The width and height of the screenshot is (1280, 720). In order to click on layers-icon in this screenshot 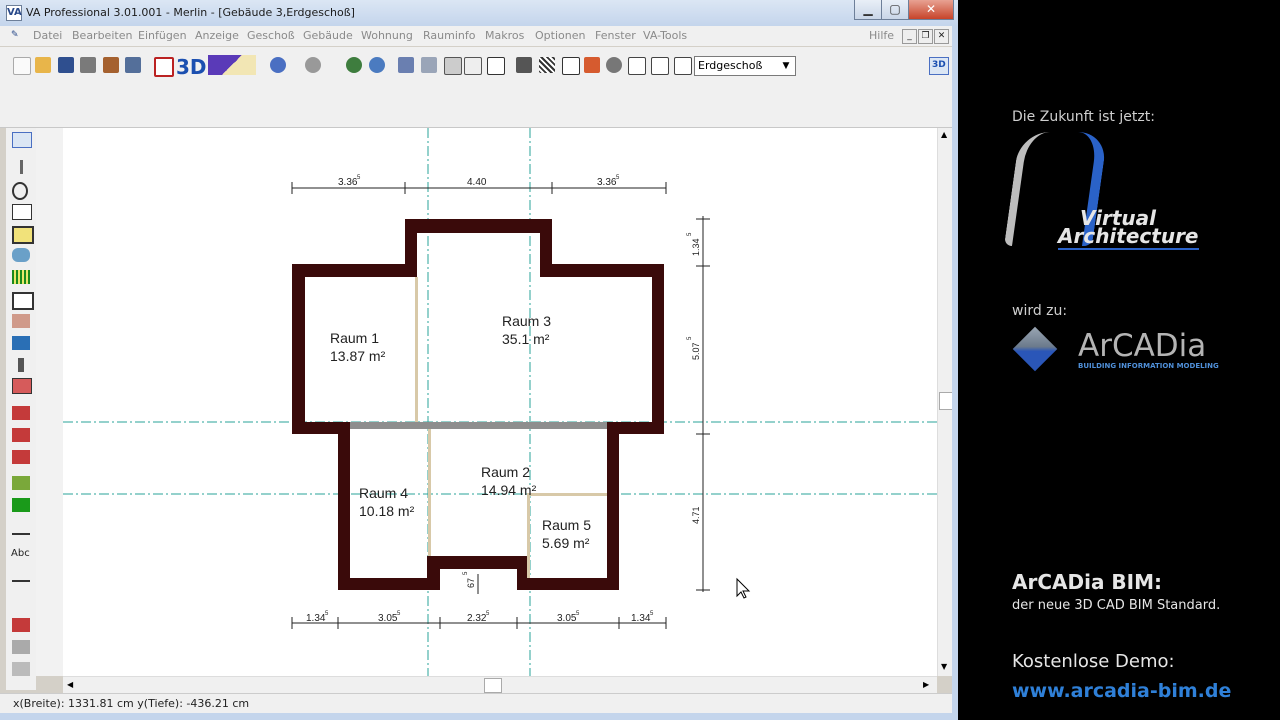, I will do `click(473, 66)`.